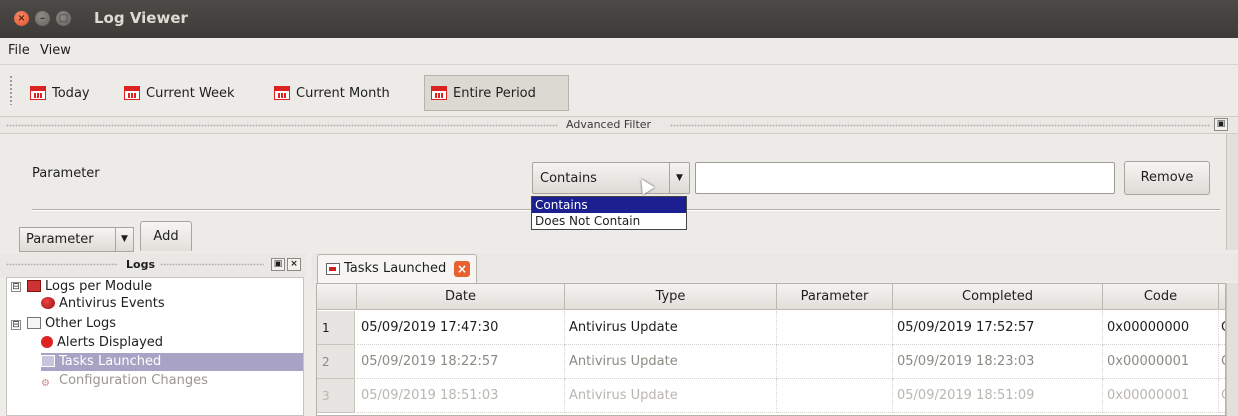 This screenshot has height=416, width=1238. What do you see at coordinates (103, 304) in the screenshot?
I see `tree-item-antivirus-events: Antivirus Events` at bounding box center [103, 304].